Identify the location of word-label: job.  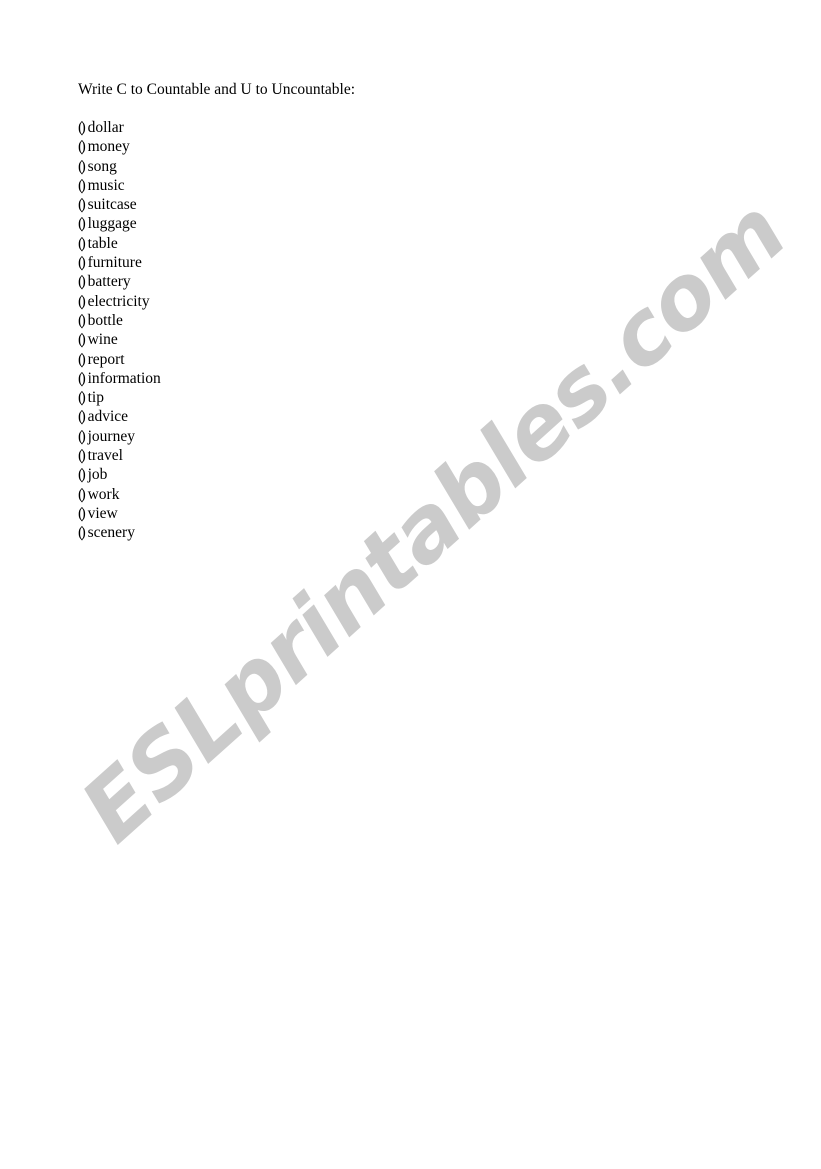
(97, 475).